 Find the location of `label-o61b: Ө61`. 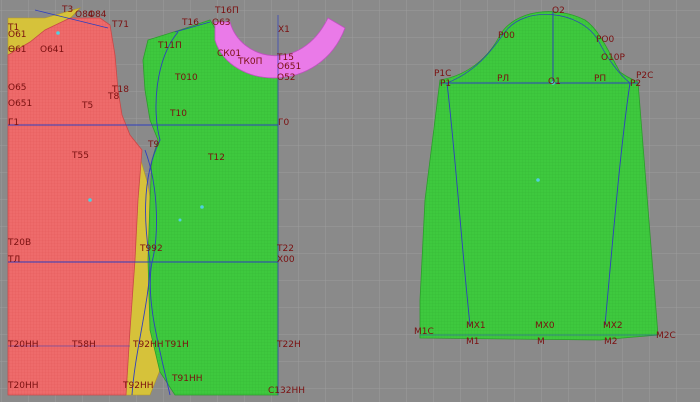

label-o61b: Ө61 is located at coordinates (17, 50).